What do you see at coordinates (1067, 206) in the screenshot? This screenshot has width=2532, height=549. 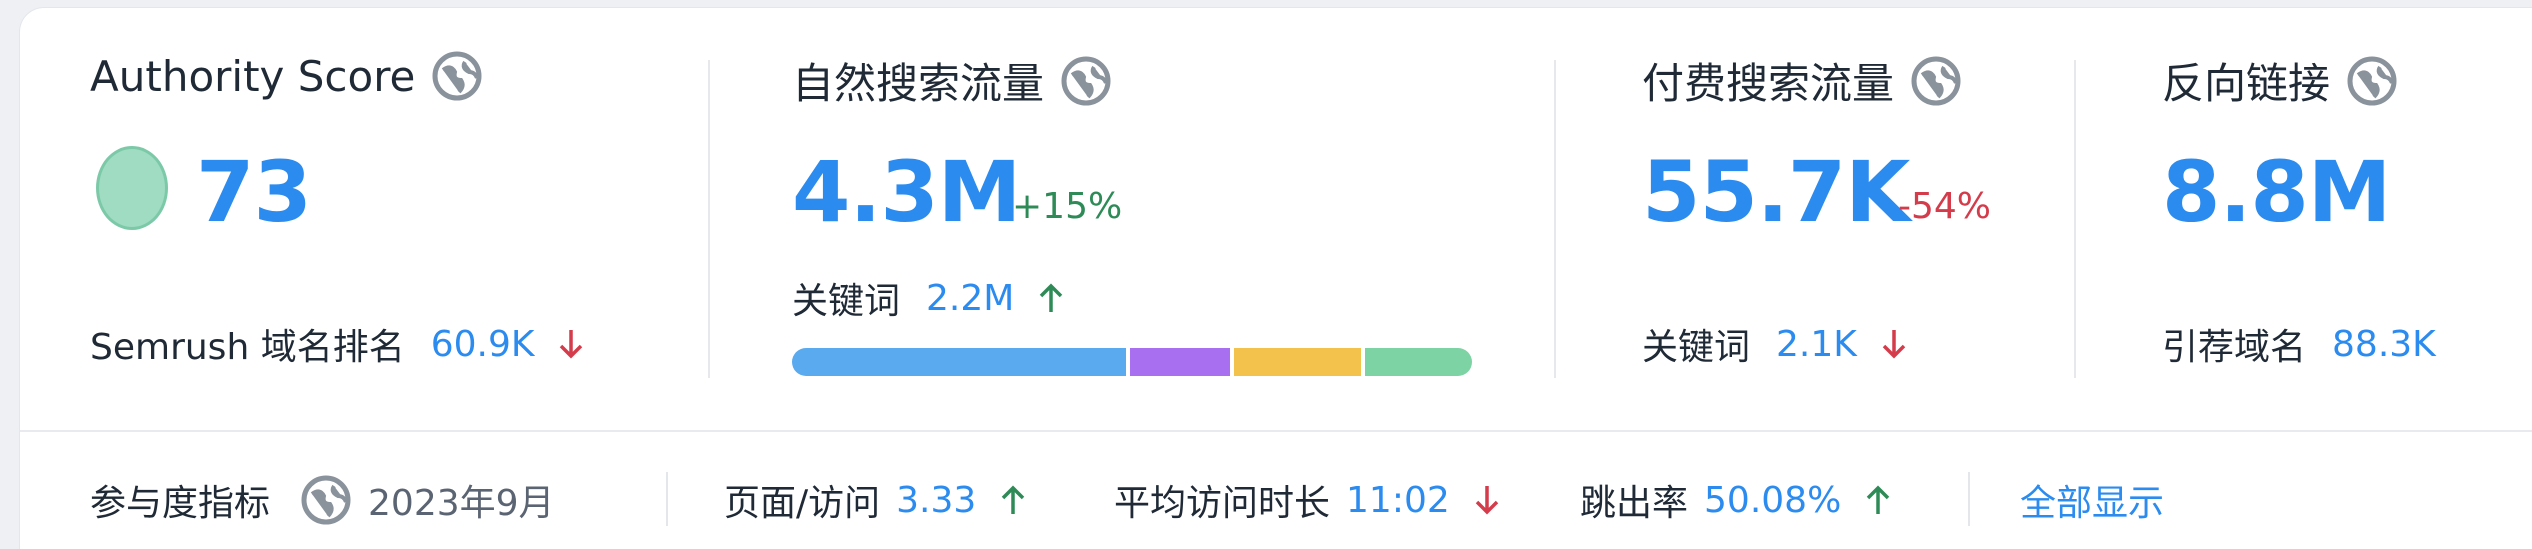 I see `organic-traffic-delta: +15%` at bounding box center [1067, 206].